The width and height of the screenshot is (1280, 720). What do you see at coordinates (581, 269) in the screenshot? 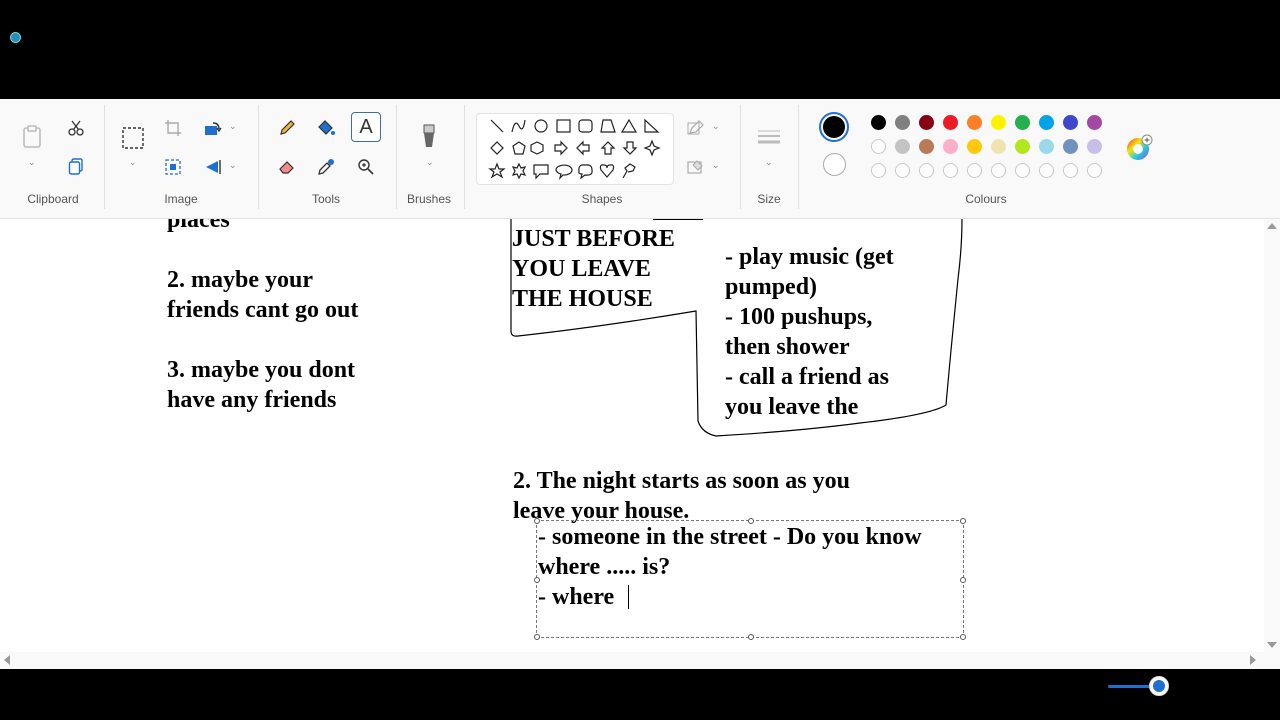
I see `canvas-text-line: YOU LEAVE` at bounding box center [581, 269].